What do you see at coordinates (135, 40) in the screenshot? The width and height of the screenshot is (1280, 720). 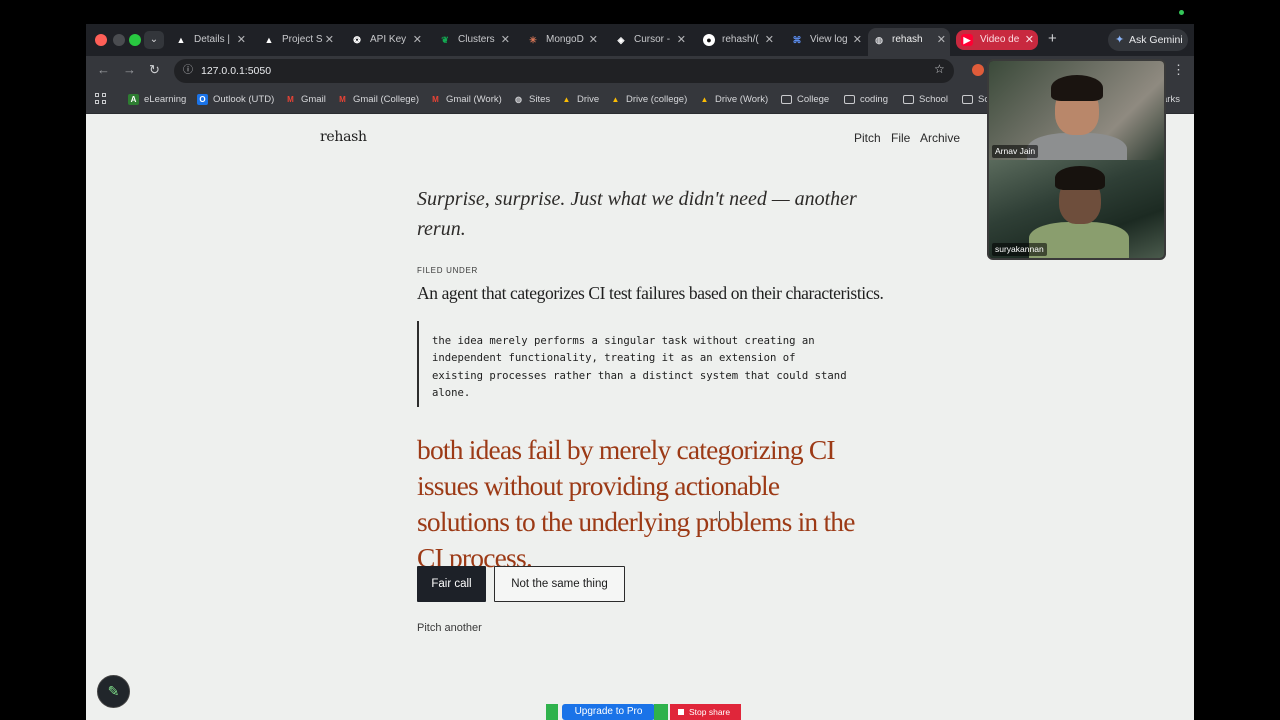 I see `zoom-window-button` at bounding box center [135, 40].